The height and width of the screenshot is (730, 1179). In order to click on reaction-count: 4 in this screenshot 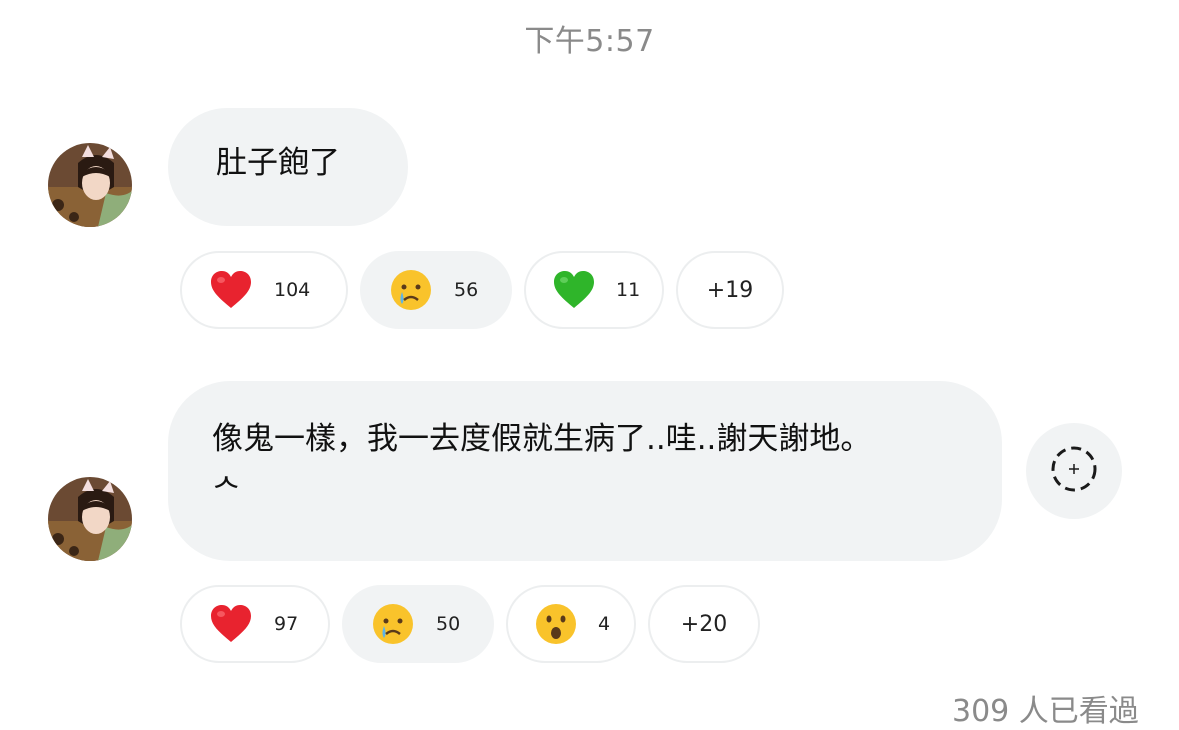, I will do `click(604, 624)`.